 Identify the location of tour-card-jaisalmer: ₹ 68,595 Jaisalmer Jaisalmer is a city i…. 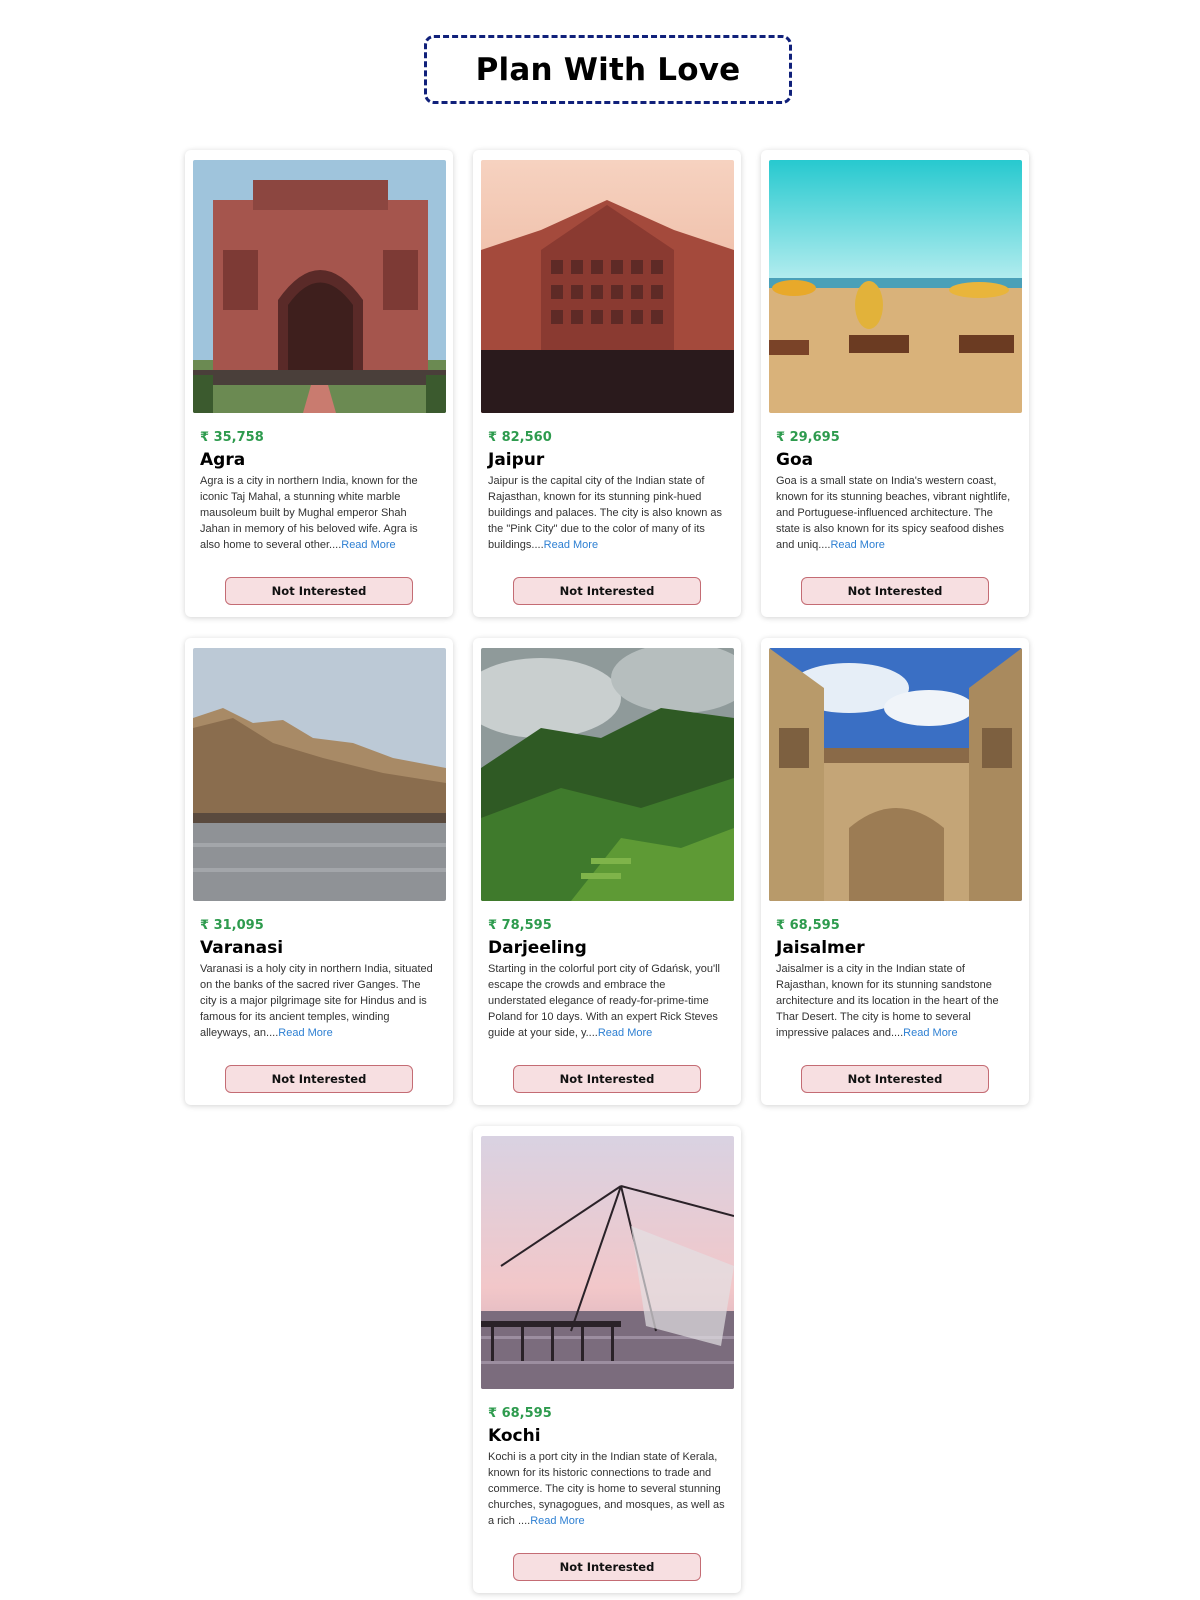
(895, 871).